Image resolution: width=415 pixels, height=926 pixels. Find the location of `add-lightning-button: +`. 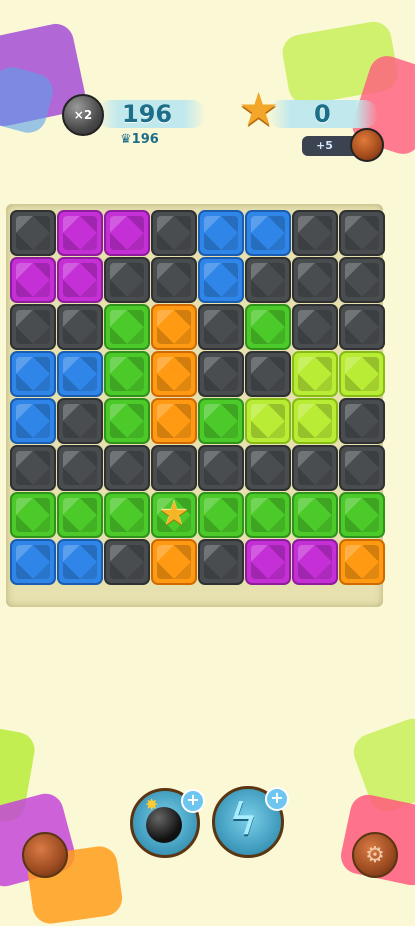

add-lightning-button: + is located at coordinates (277, 799).